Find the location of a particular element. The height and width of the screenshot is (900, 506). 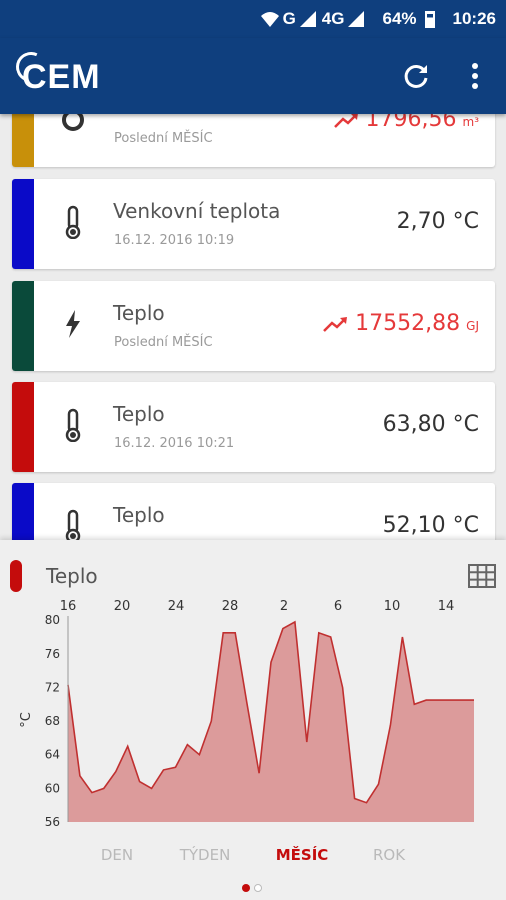

x-tick-label: 2 is located at coordinates (284, 607).